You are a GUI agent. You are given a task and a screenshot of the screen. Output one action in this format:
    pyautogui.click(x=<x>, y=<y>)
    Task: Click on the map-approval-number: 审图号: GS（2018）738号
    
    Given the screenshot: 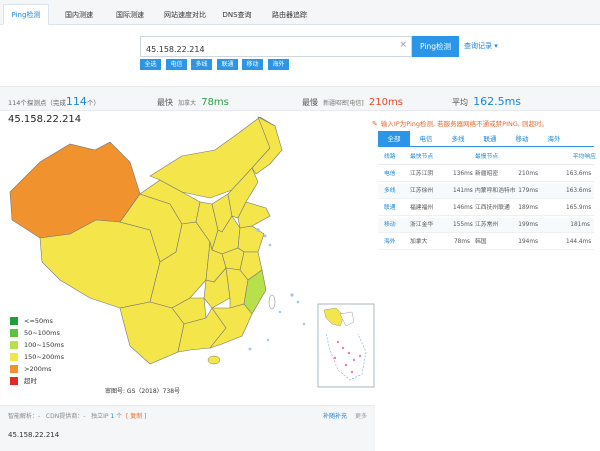 What is the action you would take?
    pyautogui.click(x=143, y=391)
    